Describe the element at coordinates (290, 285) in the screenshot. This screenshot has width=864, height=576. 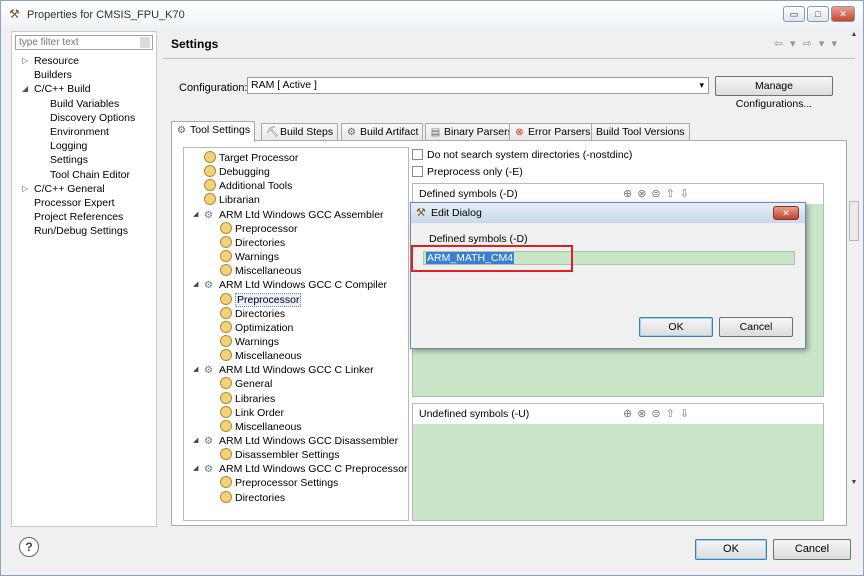
I see `tool-tree-item: ◢ ⚙ ARM Ltd Windows GCC C Compiler` at that location.